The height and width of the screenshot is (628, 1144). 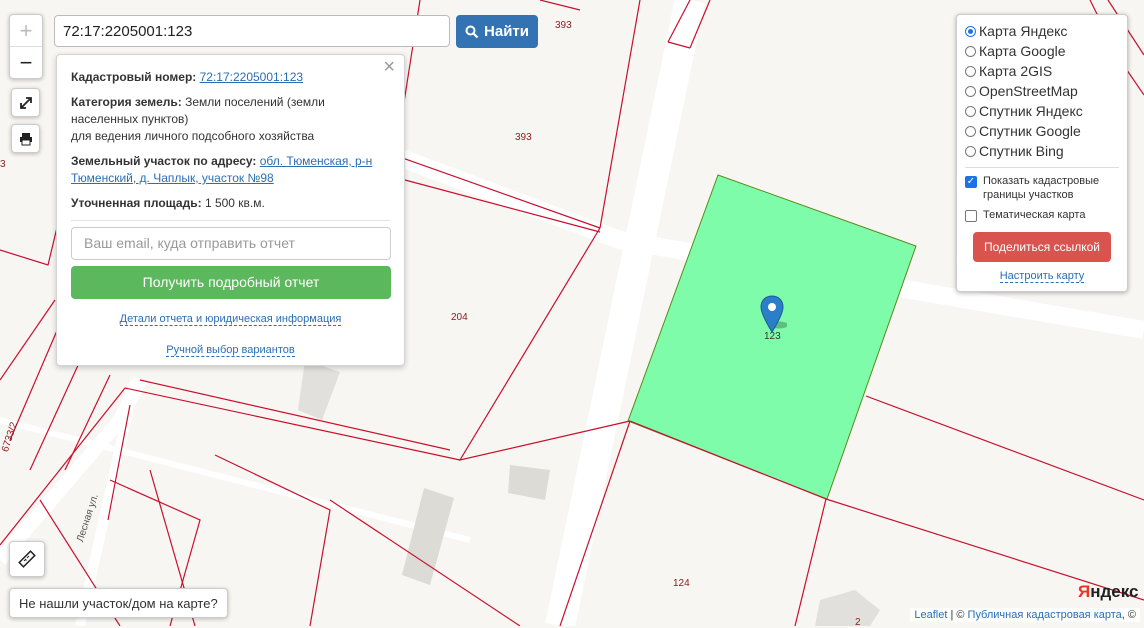 What do you see at coordinates (971, 182) in the screenshot?
I see `checkmark-icon: ✓` at bounding box center [971, 182].